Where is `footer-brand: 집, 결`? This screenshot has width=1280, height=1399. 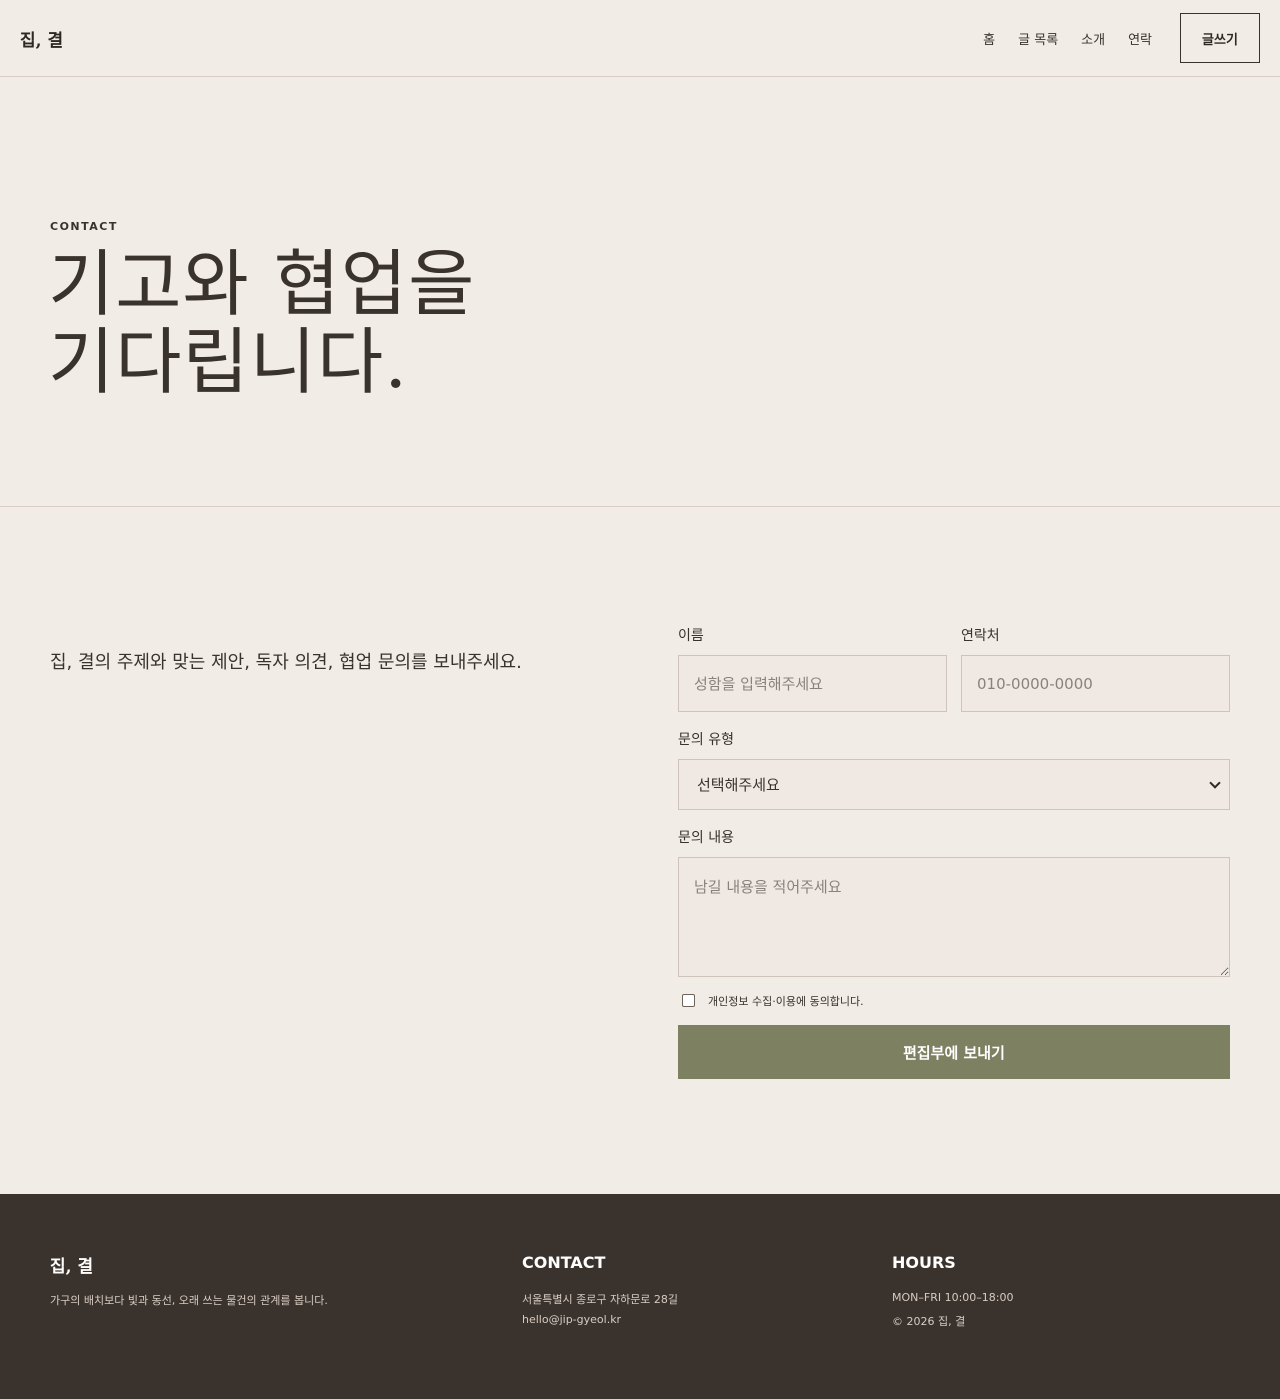
footer-brand: 집, 결 is located at coordinates (72, 1267).